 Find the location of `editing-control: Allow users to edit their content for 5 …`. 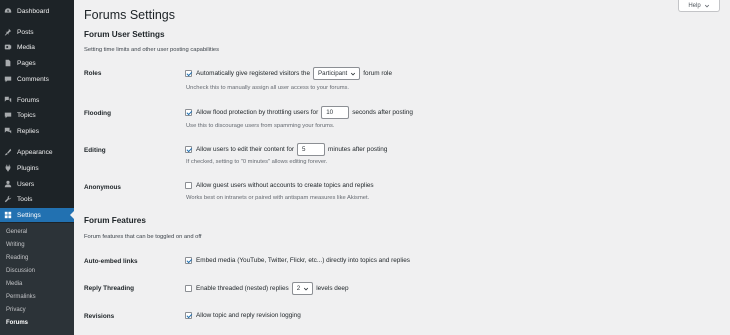

editing-control: Allow users to edit their content for 5 … is located at coordinates (286, 149).